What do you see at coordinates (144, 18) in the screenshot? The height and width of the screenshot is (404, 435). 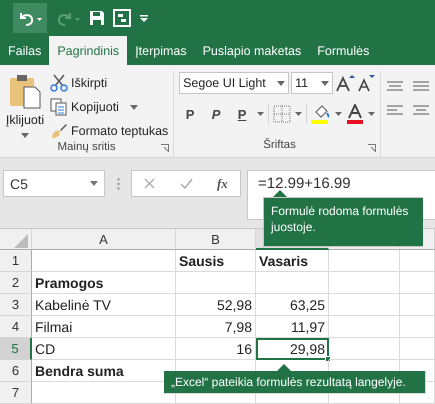 I see `customize-menu-icon` at bounding box center [144, 18].